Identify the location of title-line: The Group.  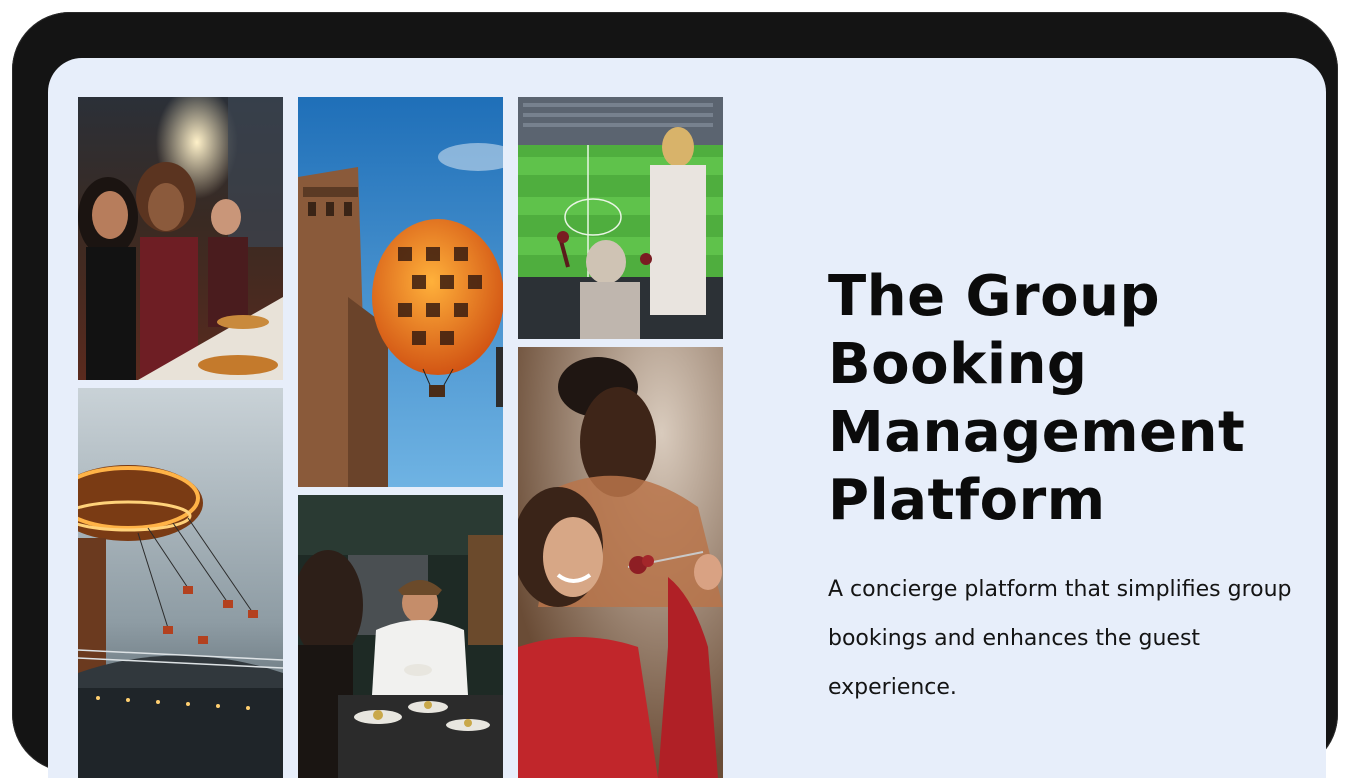
(994, 296).